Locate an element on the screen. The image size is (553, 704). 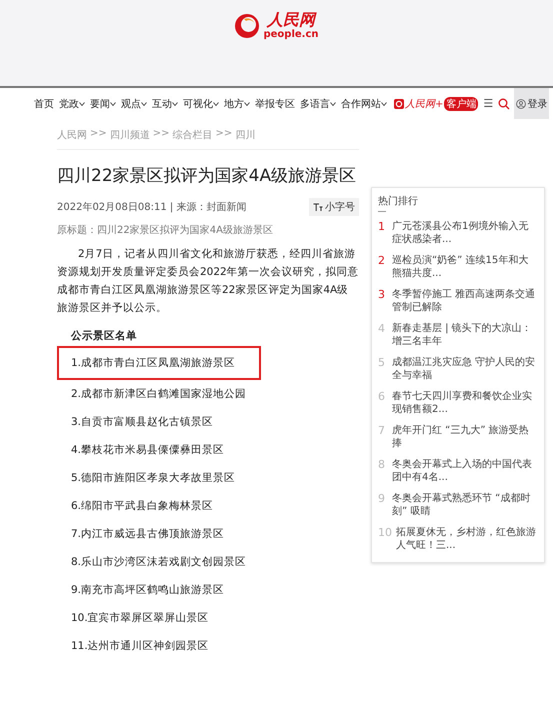
ranking-item: 5 成都温江兆灾应急 守护人民的安全与幸福 is located at coordinates (458, 369).